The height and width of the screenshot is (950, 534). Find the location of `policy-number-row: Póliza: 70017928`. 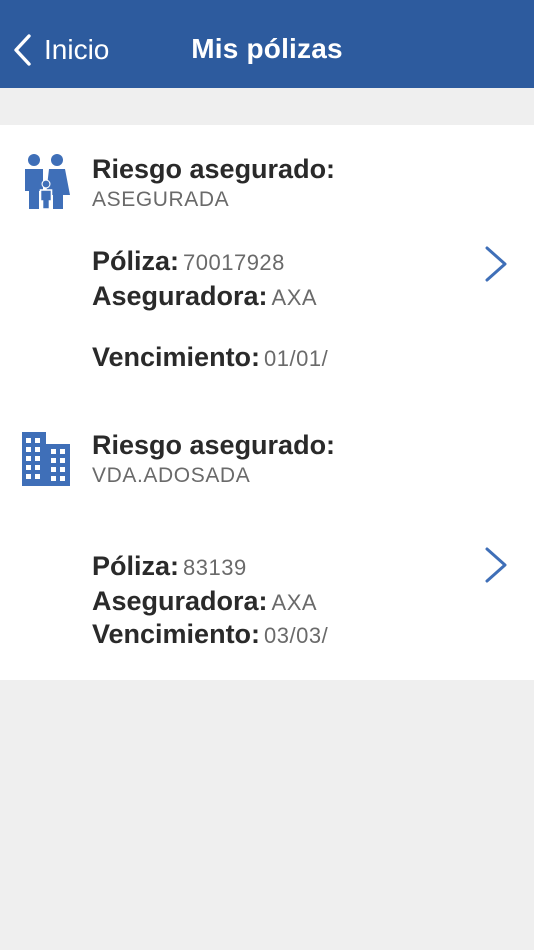

policy-number-row: Póliza: 70017928 is located at coordinates (188, 261).